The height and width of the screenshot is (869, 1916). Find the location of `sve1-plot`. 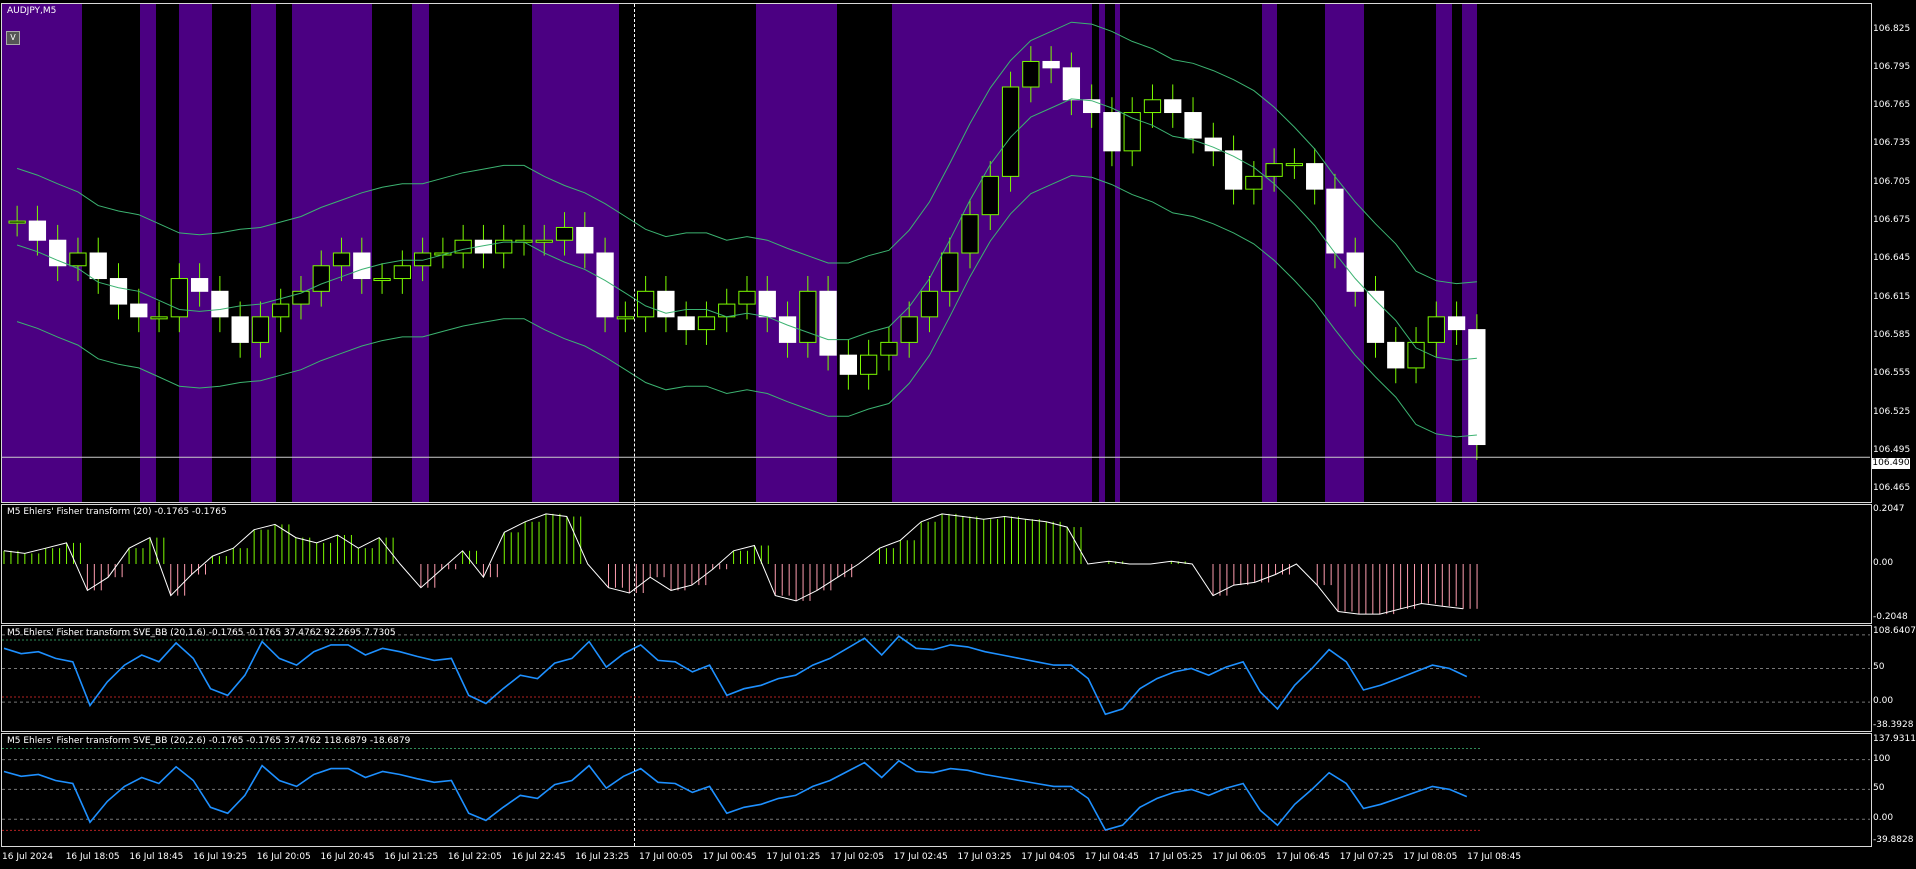

sve1-plot is located at coordinates (936, 675).